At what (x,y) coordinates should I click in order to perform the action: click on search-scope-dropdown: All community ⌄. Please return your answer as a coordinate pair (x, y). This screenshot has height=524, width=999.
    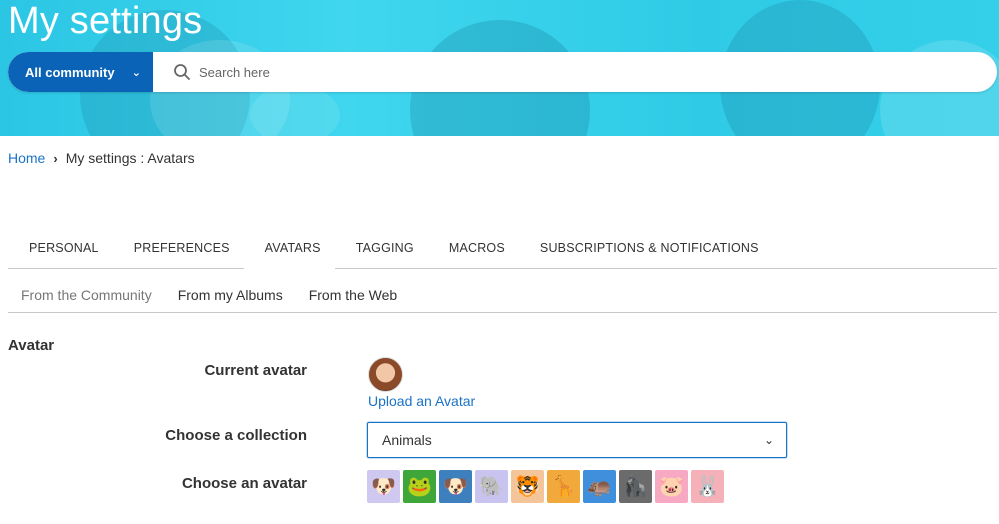
    Looking at the image, I should click on (80, 72).